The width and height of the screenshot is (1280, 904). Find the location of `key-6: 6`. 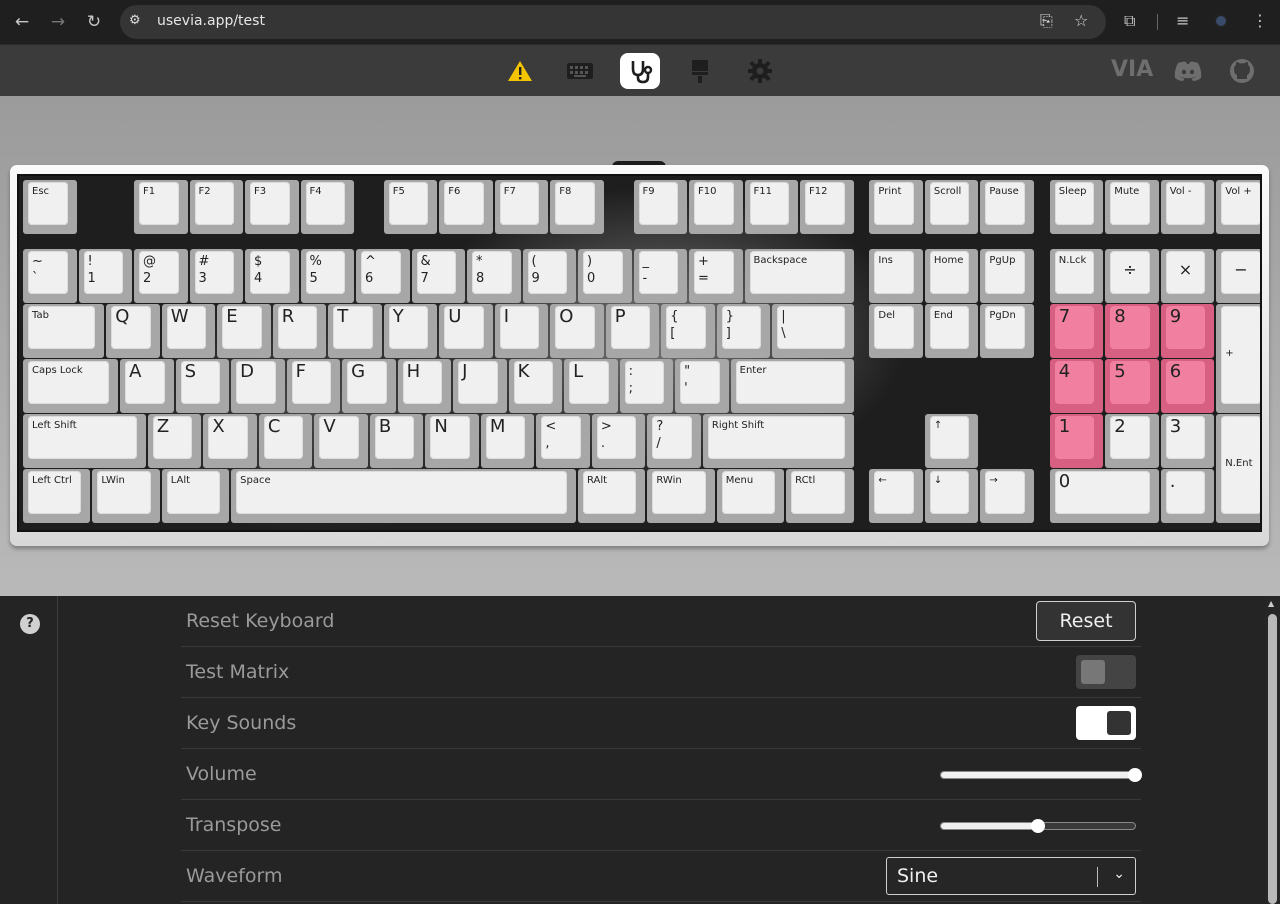

key-6: 6 is located at coordinates (1187, 386).